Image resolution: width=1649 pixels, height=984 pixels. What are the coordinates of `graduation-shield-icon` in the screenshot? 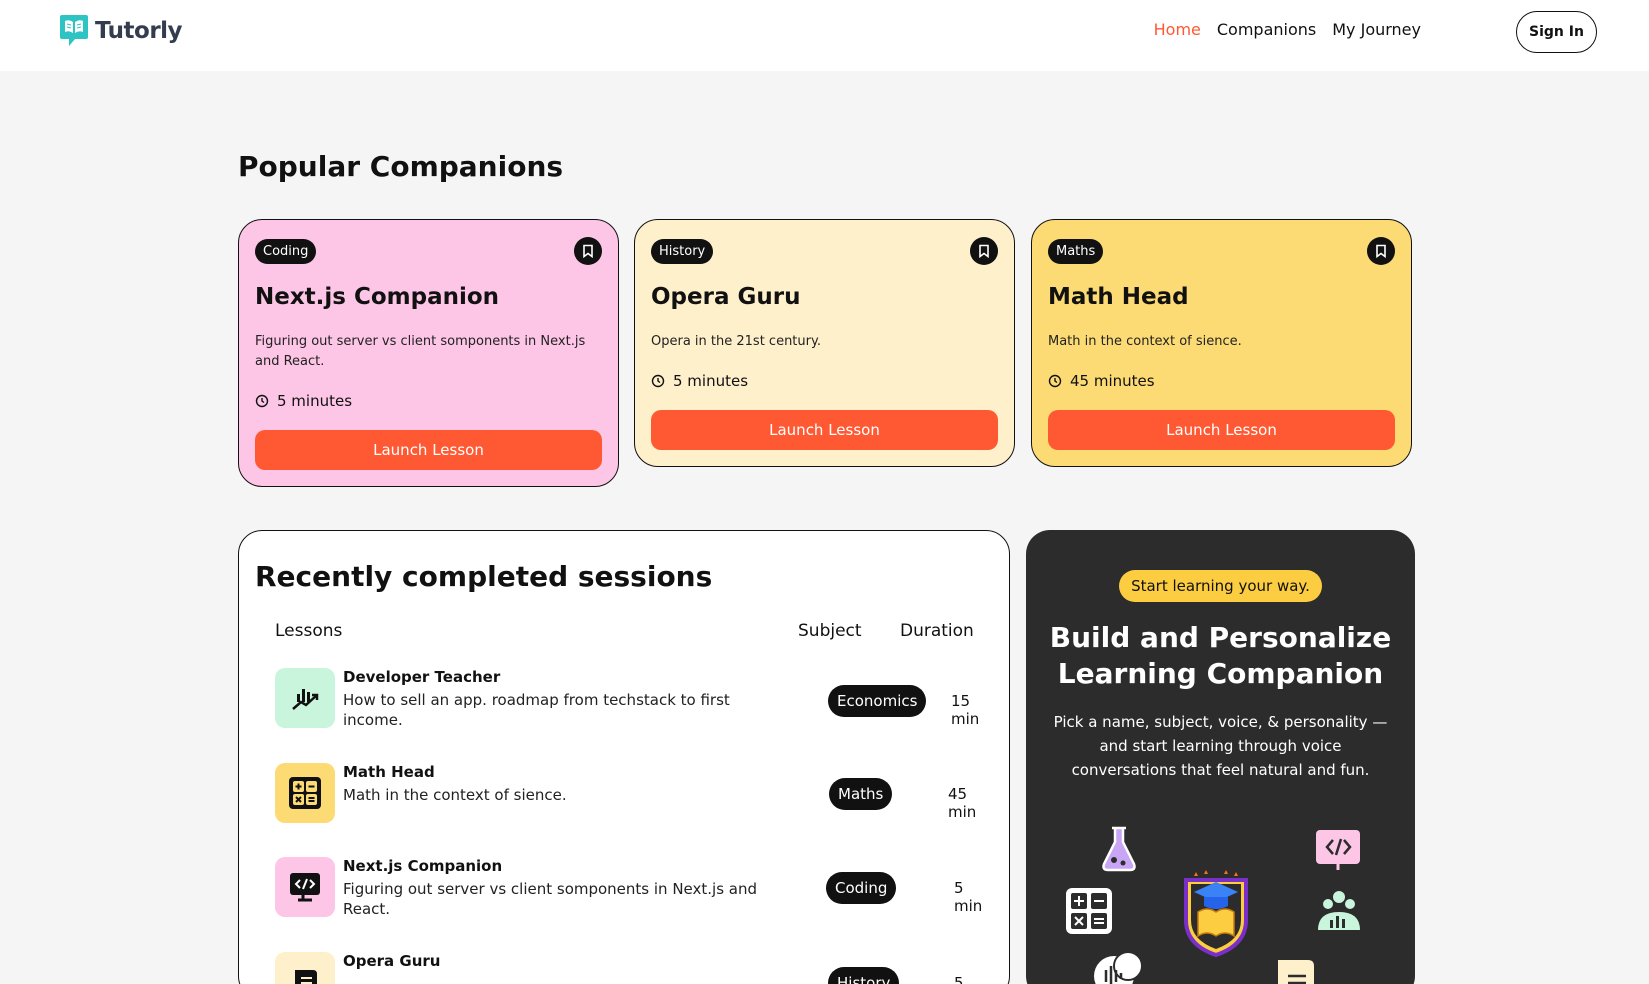 It's located at (1216, 914).